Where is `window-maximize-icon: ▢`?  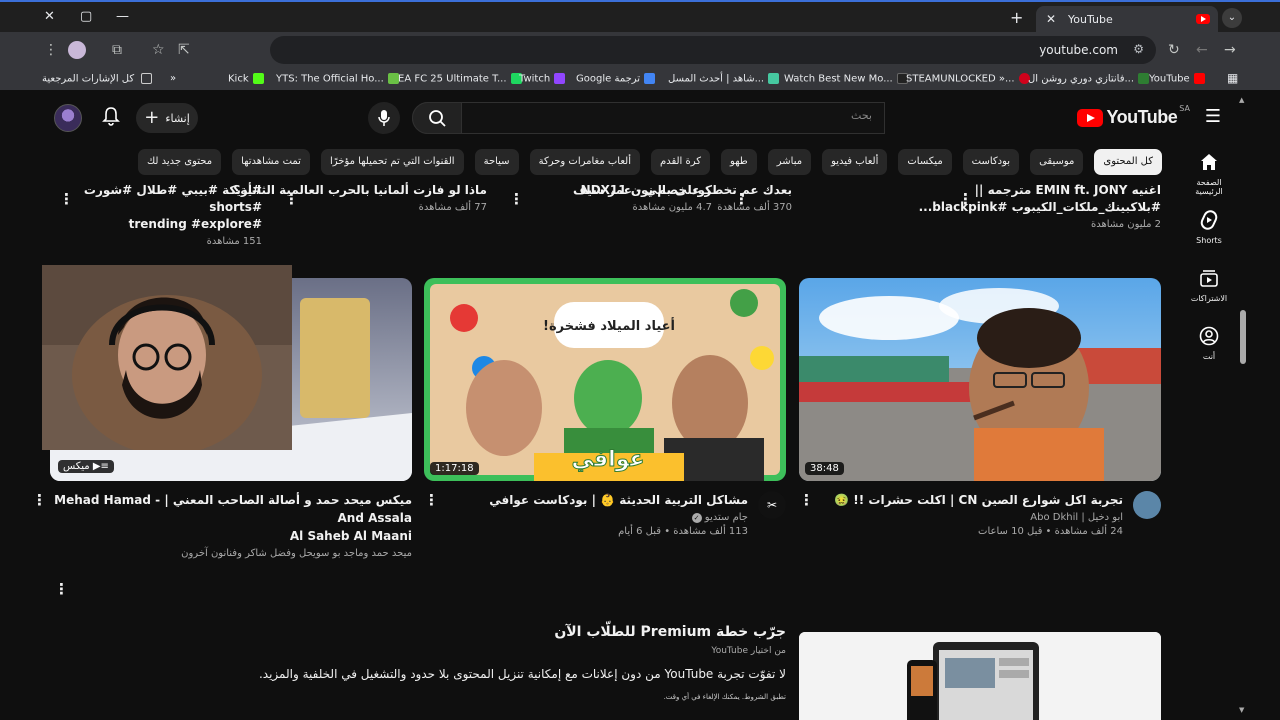 window-maximize-icon: ▢ is located at coordinates (86, 16).